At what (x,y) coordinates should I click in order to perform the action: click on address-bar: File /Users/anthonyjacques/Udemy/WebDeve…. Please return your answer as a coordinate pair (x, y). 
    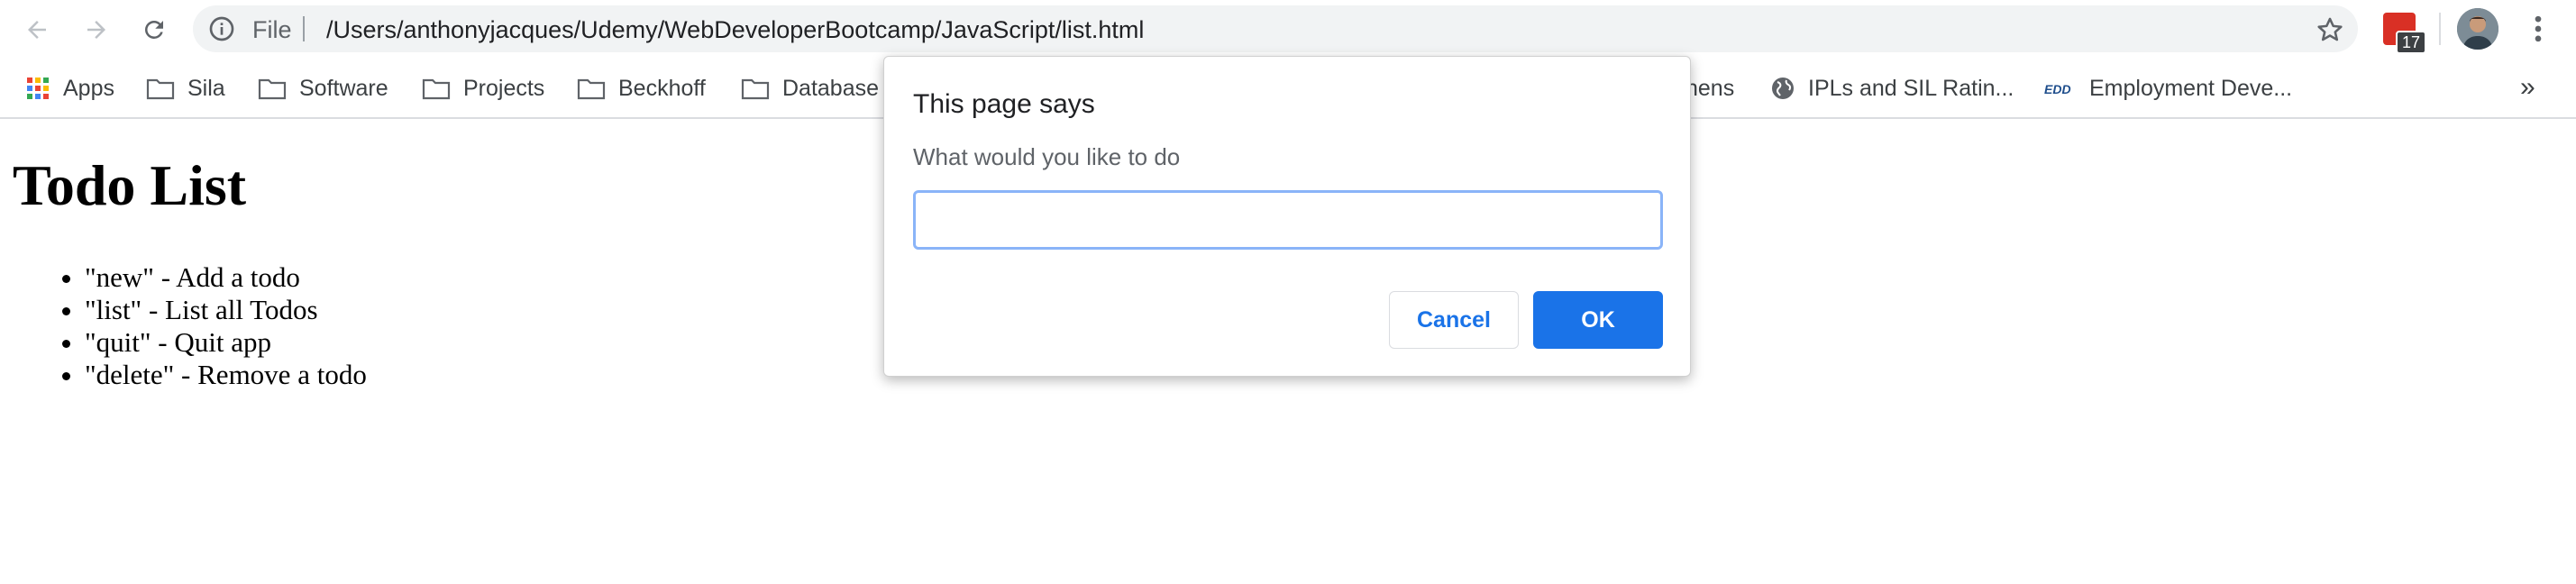
    Looking at the image, I should click on (1276, 28).